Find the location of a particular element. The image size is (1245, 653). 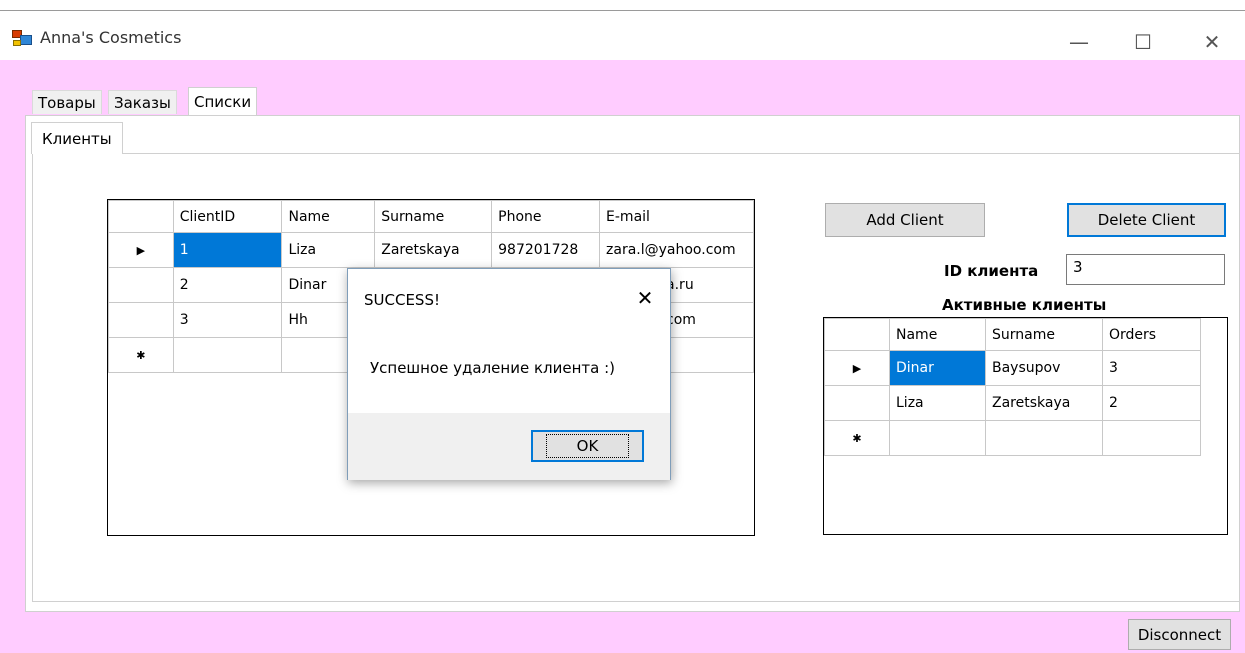

new-row: ✱ is located at coordinates (1012, 438).